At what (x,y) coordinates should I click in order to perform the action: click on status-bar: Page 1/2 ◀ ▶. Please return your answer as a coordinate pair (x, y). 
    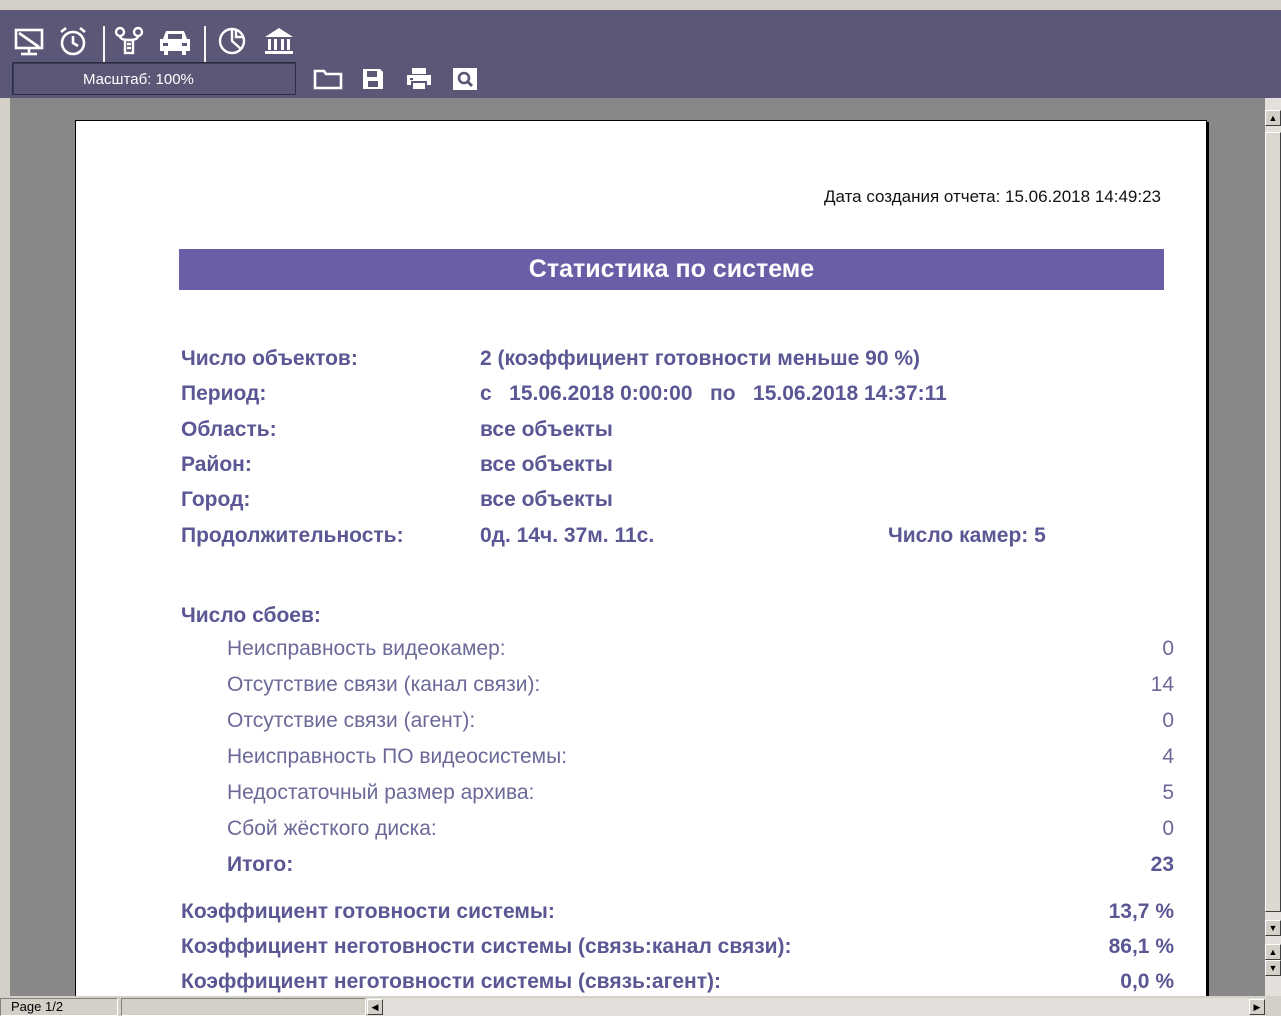
    Looking at the image, I should click on (640, 1006).